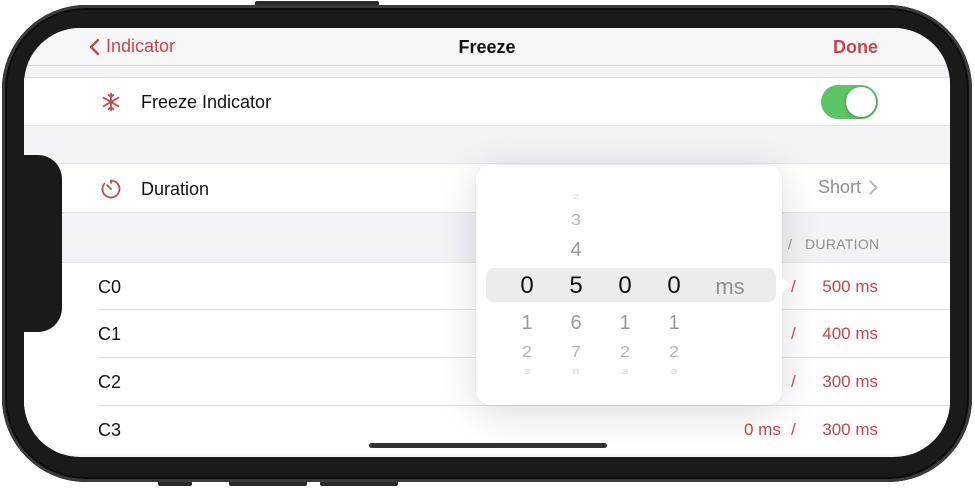  I want to click on navigation-bar: Indicator Freeze Done, so click(487, 47).